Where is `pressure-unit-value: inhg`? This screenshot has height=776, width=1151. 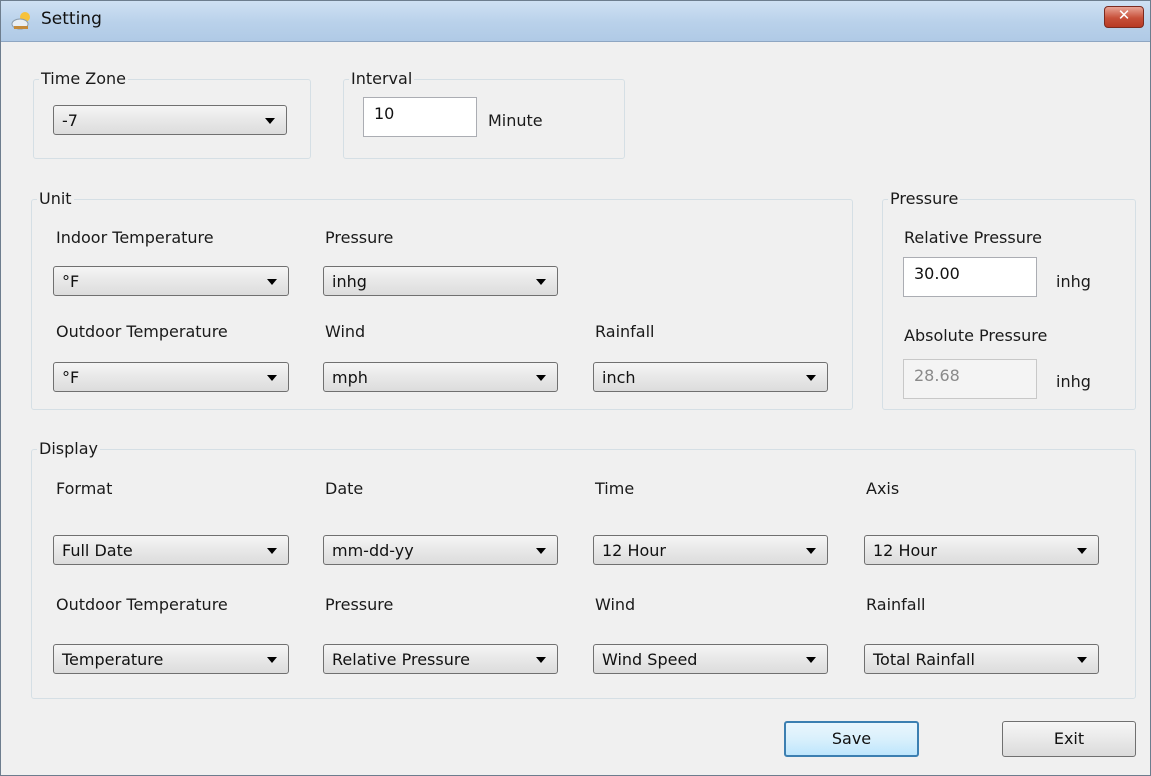
pressure-unit-value: inhg is located at coordinates (349, 281).